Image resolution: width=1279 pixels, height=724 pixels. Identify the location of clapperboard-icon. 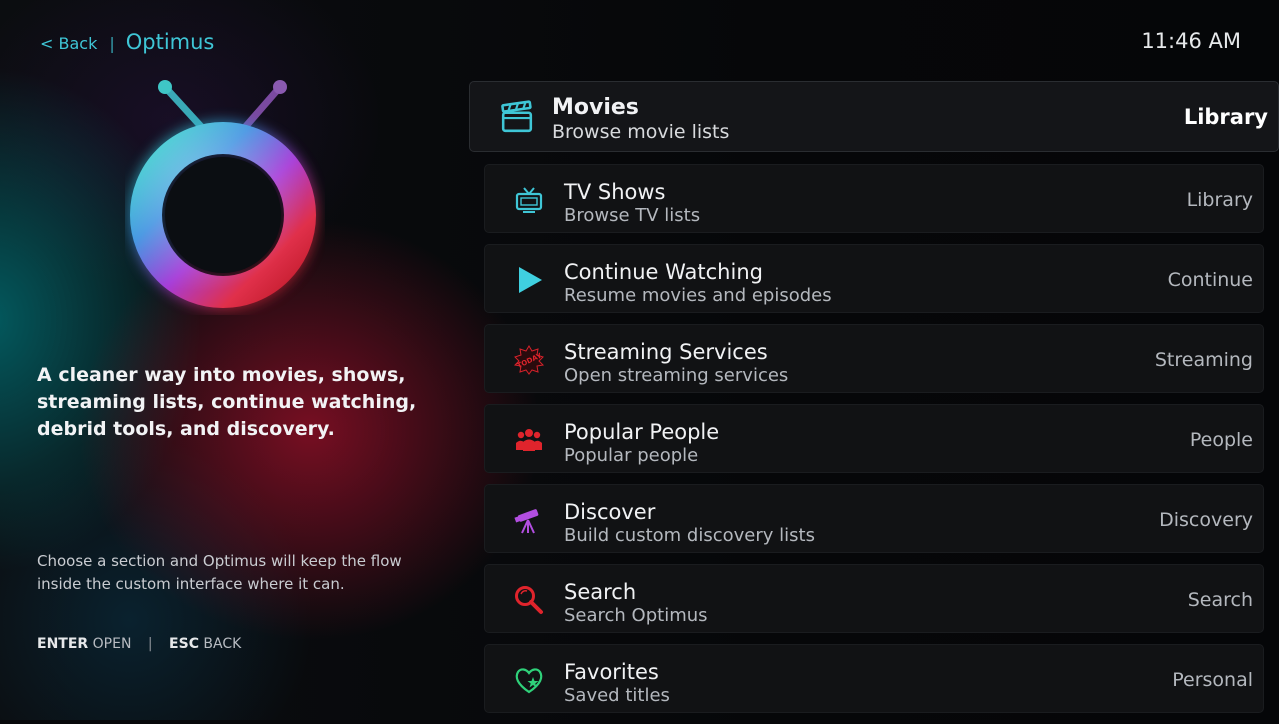
(517, 116).